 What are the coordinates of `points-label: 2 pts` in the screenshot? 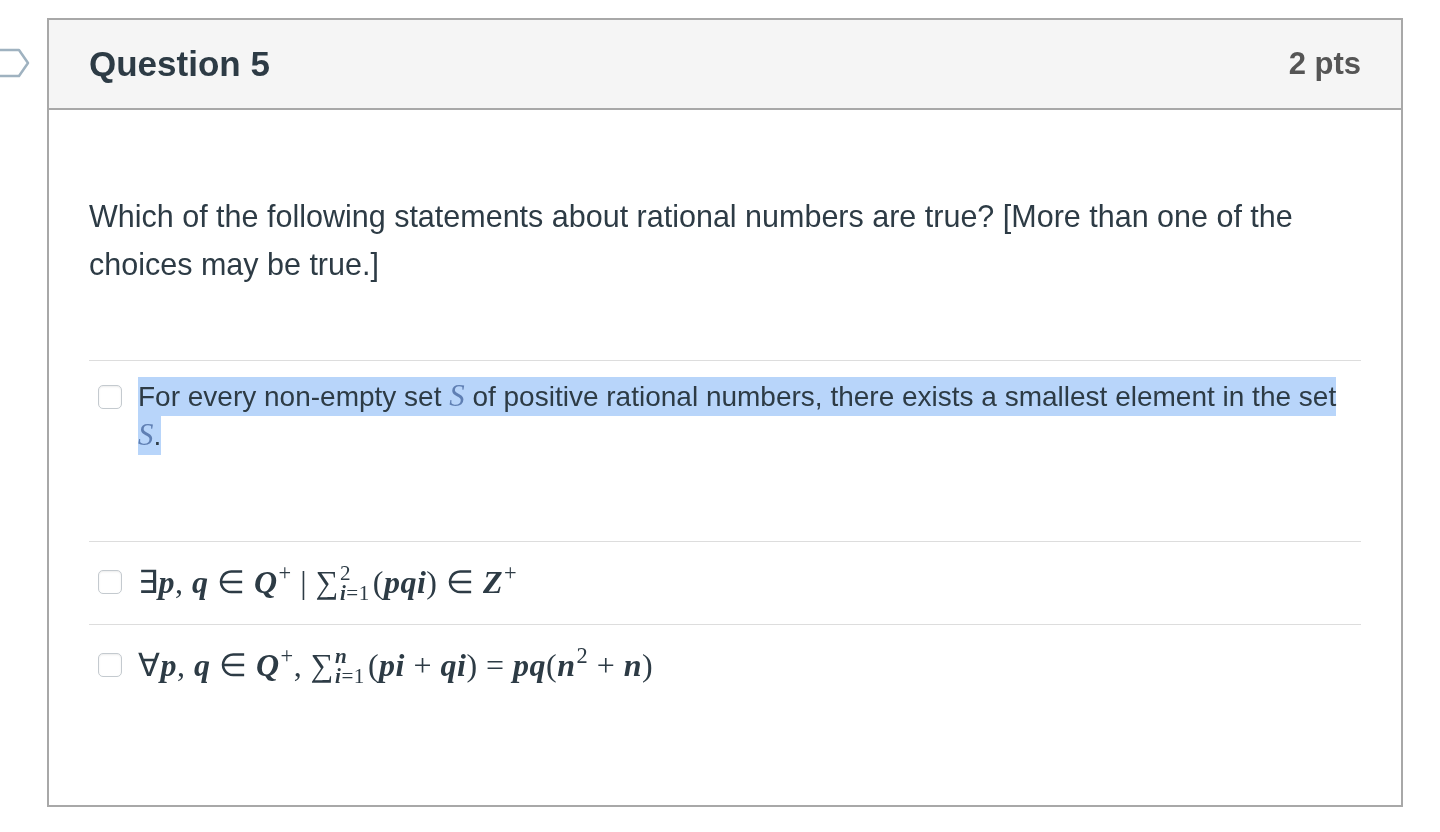 It's located at (1324, 64).